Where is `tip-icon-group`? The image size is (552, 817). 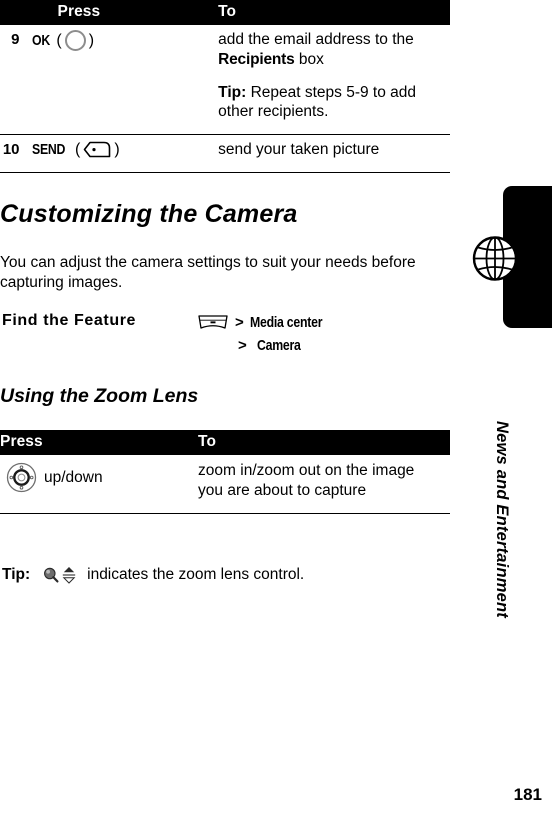
tip-icon-group is located at coordinates (59, 575).